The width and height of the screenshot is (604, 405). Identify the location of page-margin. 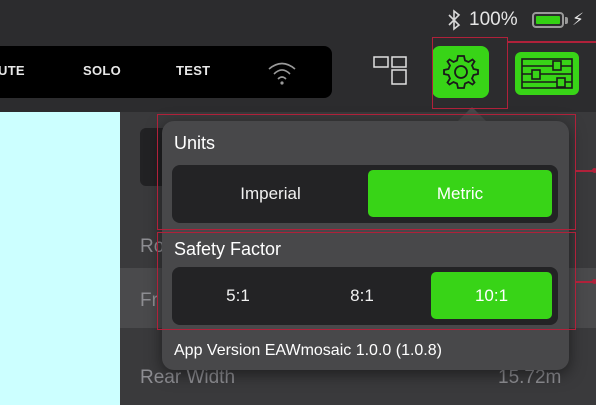
(600, 202).